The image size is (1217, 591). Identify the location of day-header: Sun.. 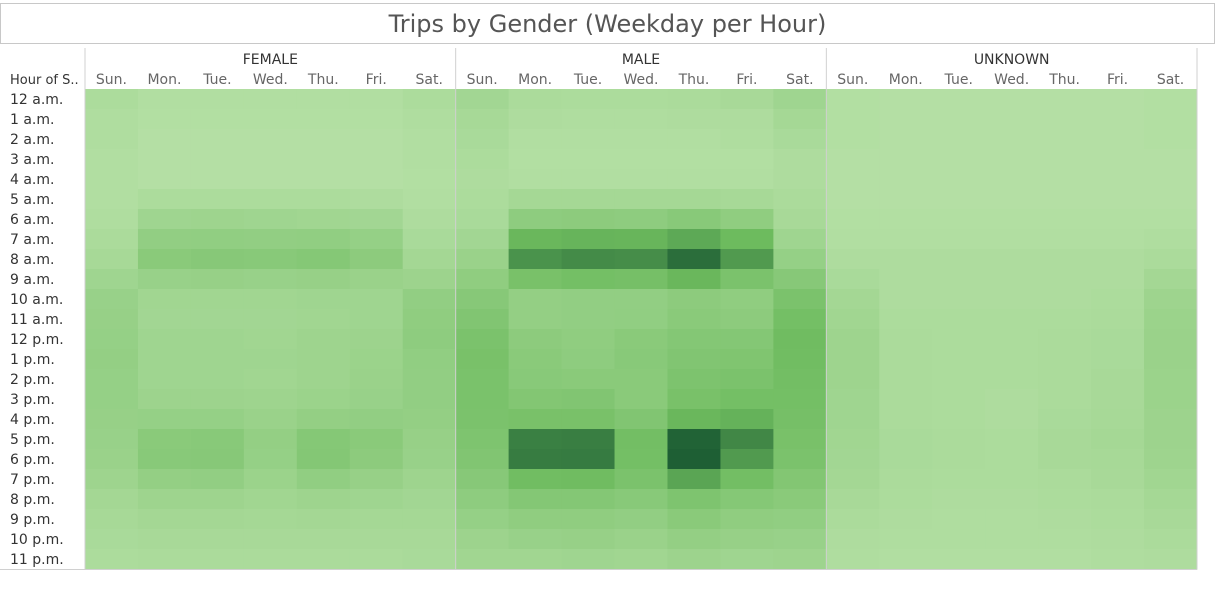
(111, 80).